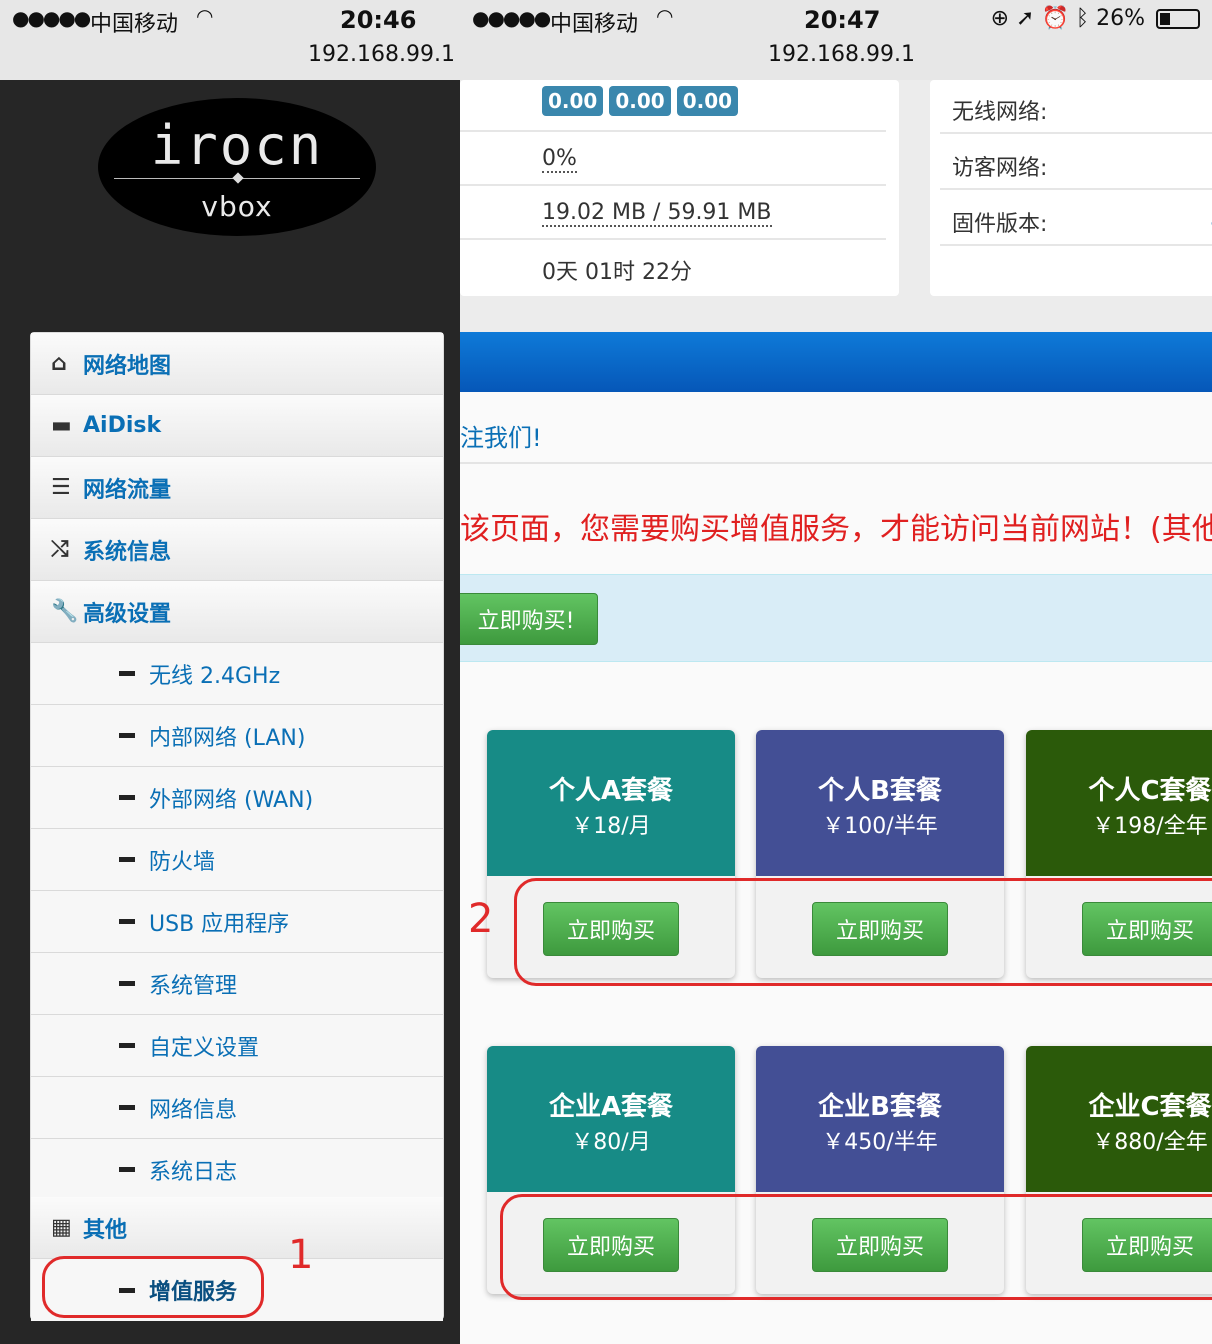 This screenshot has height=1344, width=1212. I want to click on memory-row: 19.02 MB / 59.91 MB, so click(673, 214).